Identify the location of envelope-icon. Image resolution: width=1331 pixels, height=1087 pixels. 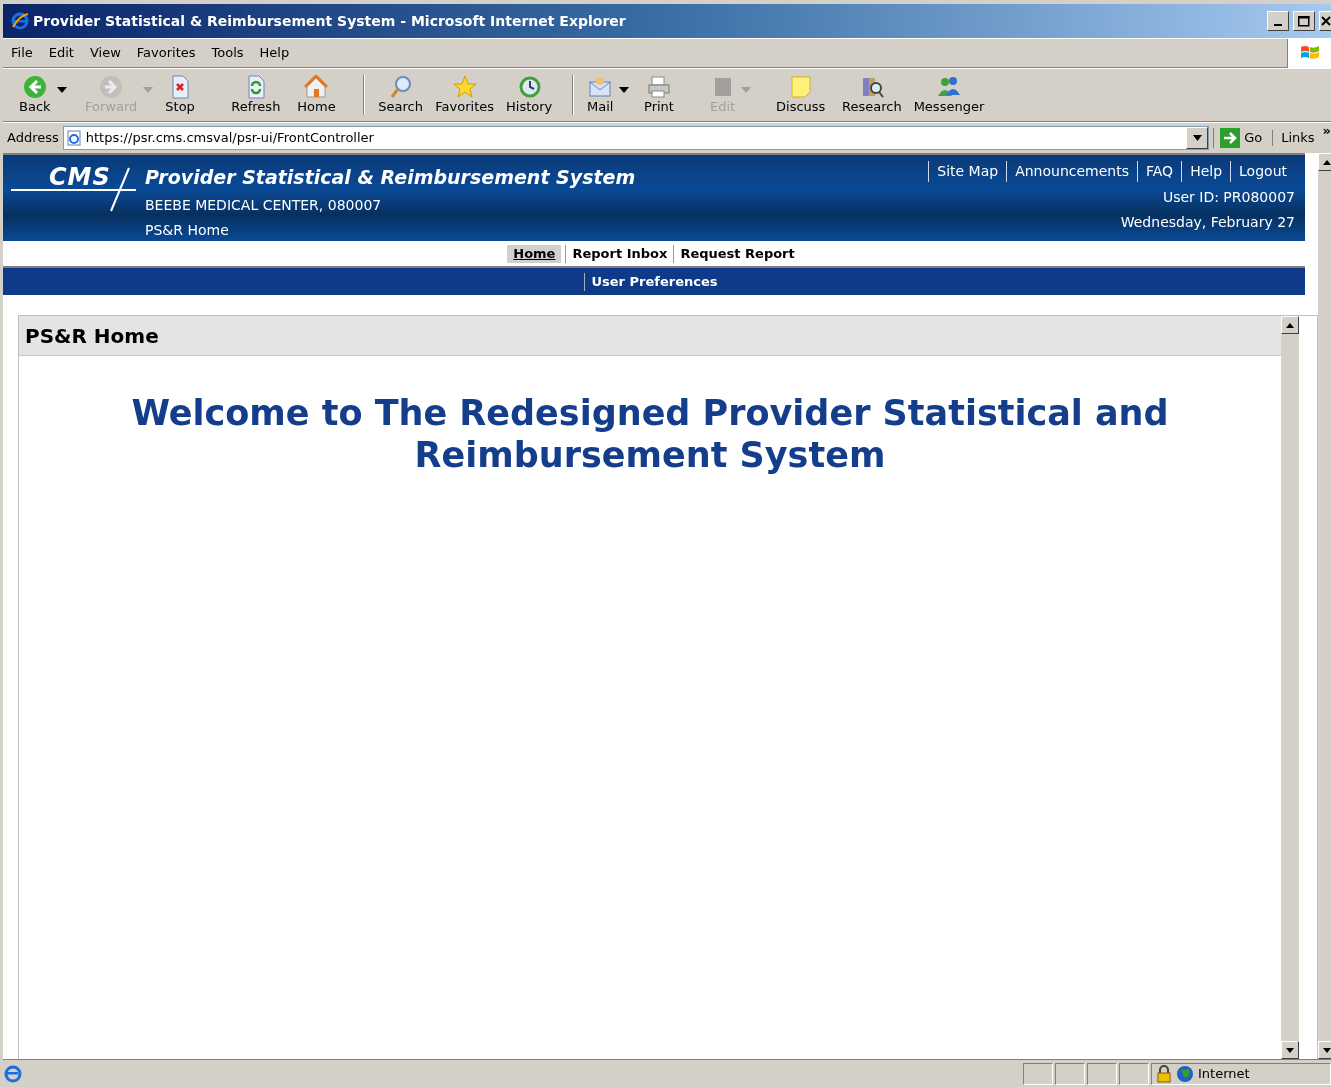
(600, 87).